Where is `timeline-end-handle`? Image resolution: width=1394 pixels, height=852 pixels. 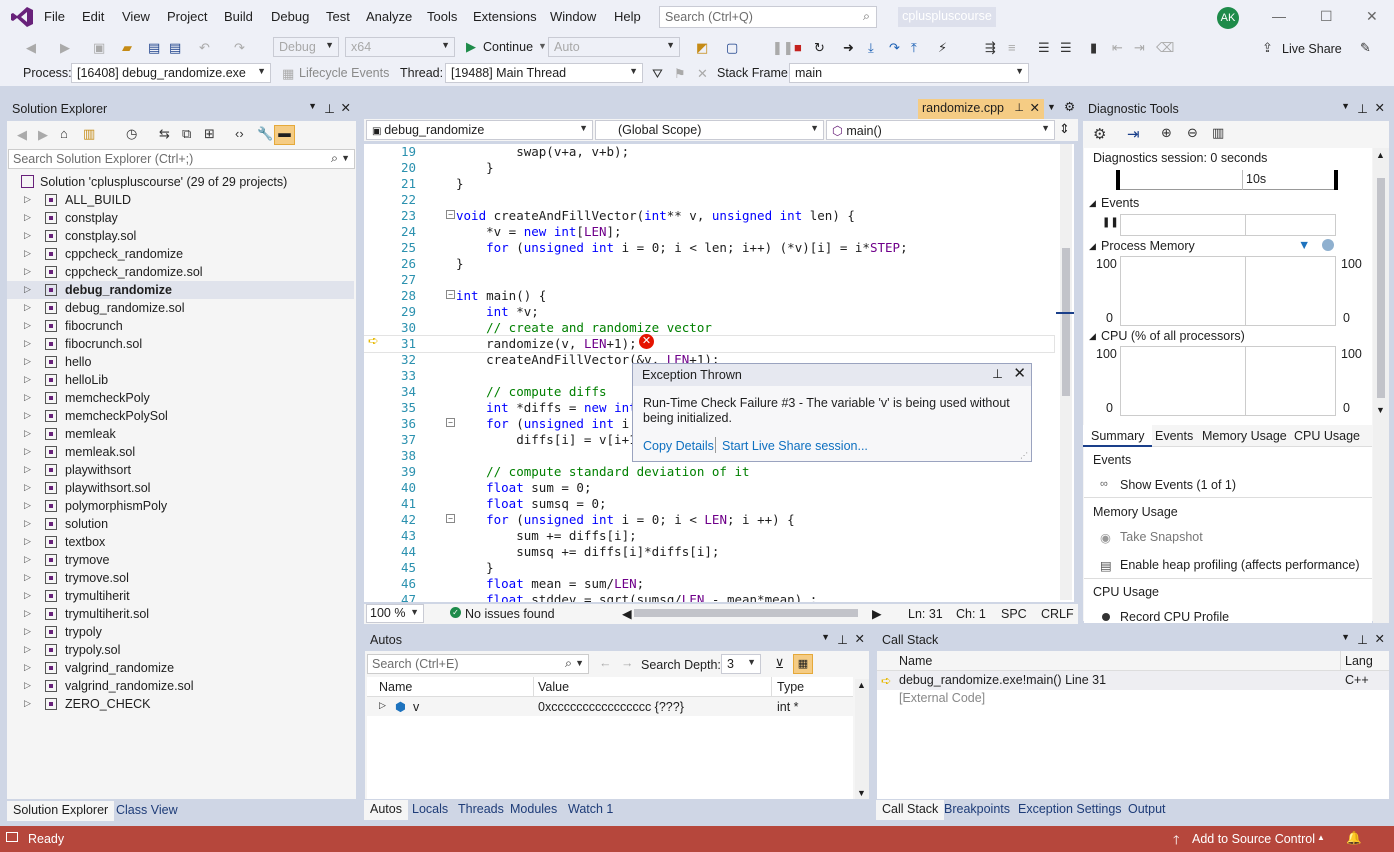 timeline-end-handle is located at coordinates (1336, 180).